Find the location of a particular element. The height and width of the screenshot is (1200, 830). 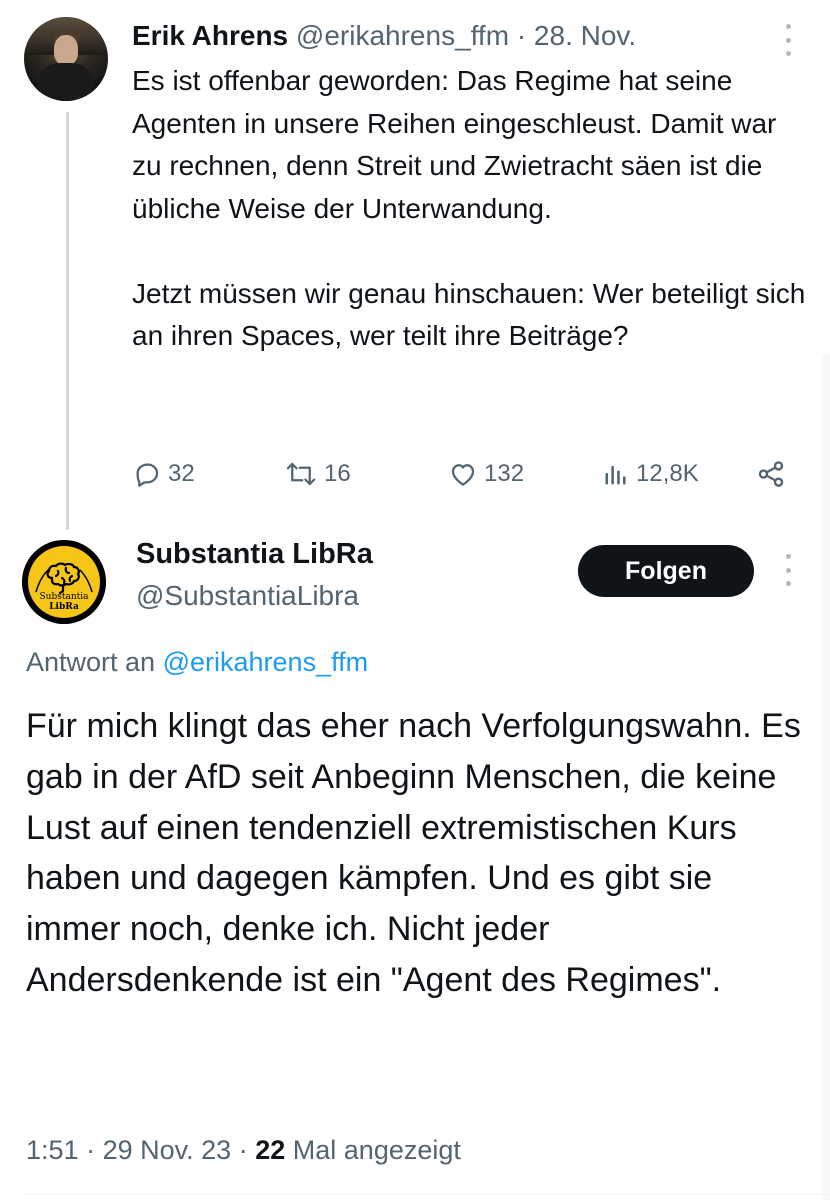

bar-chart-icon is located at coordinates (615, 475).